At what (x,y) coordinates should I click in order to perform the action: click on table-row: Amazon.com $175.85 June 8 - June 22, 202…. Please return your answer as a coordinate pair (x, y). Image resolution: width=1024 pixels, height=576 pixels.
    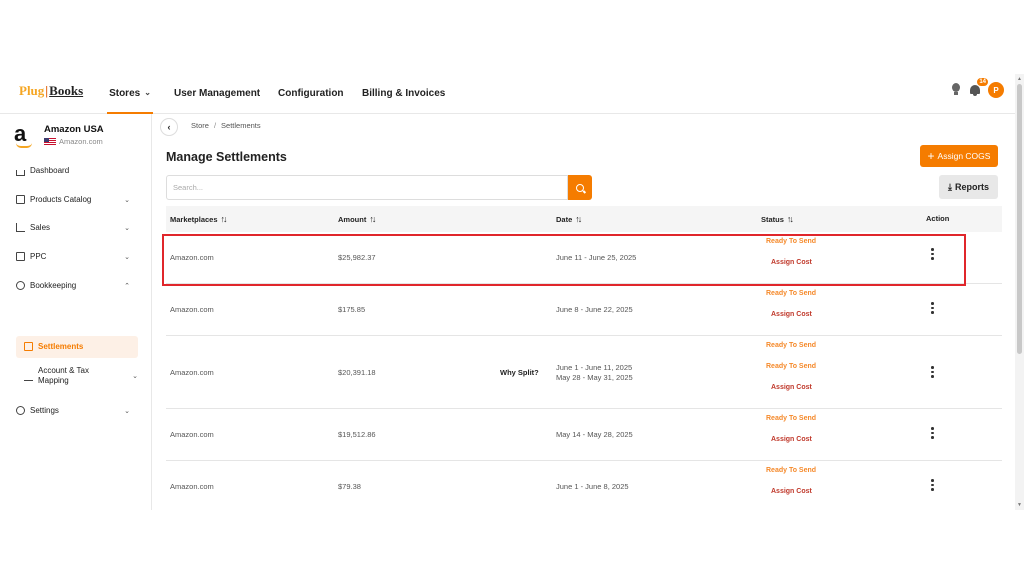
    Looking at the image, I should click on (584, 310).